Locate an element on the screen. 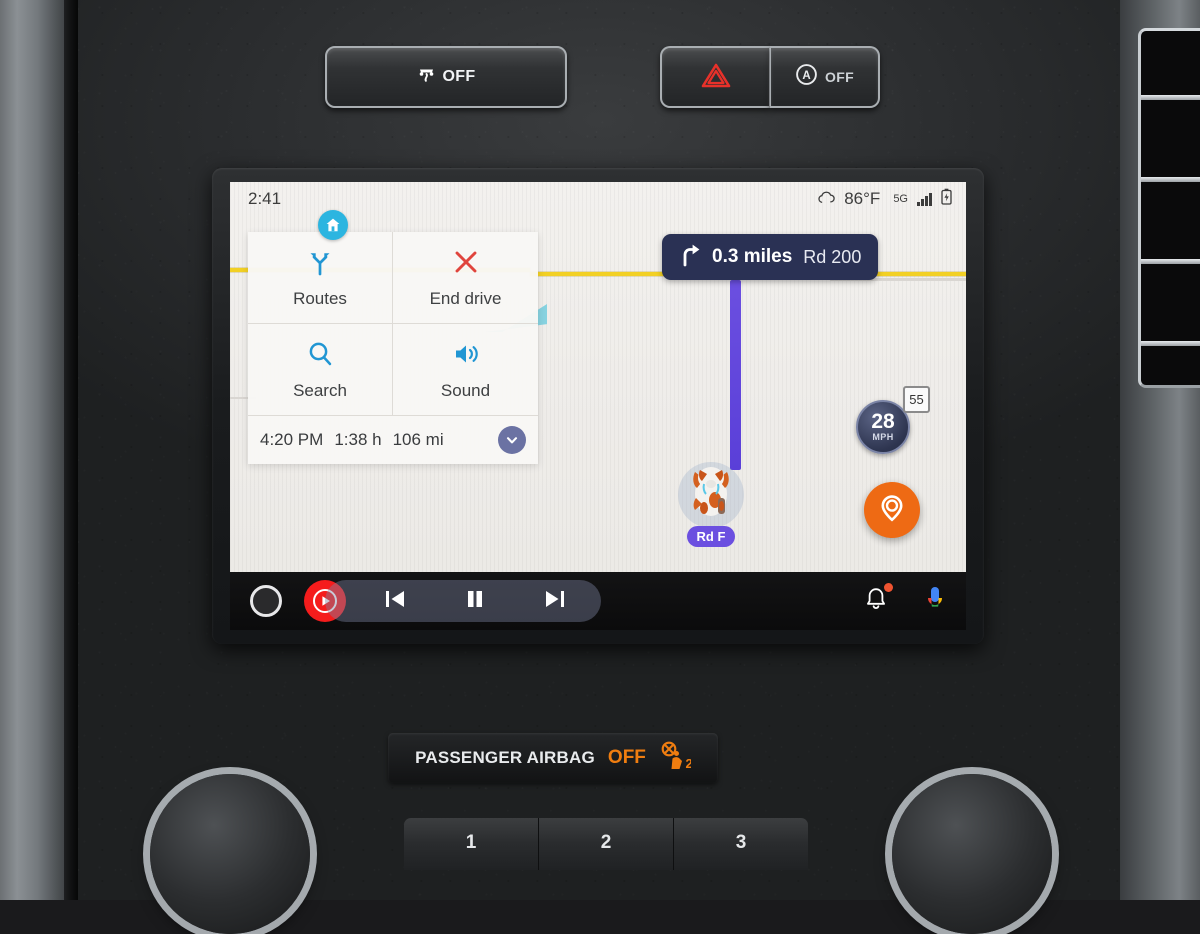  auto-start-stop-button: A OFF is located at coordinates (825, 77).